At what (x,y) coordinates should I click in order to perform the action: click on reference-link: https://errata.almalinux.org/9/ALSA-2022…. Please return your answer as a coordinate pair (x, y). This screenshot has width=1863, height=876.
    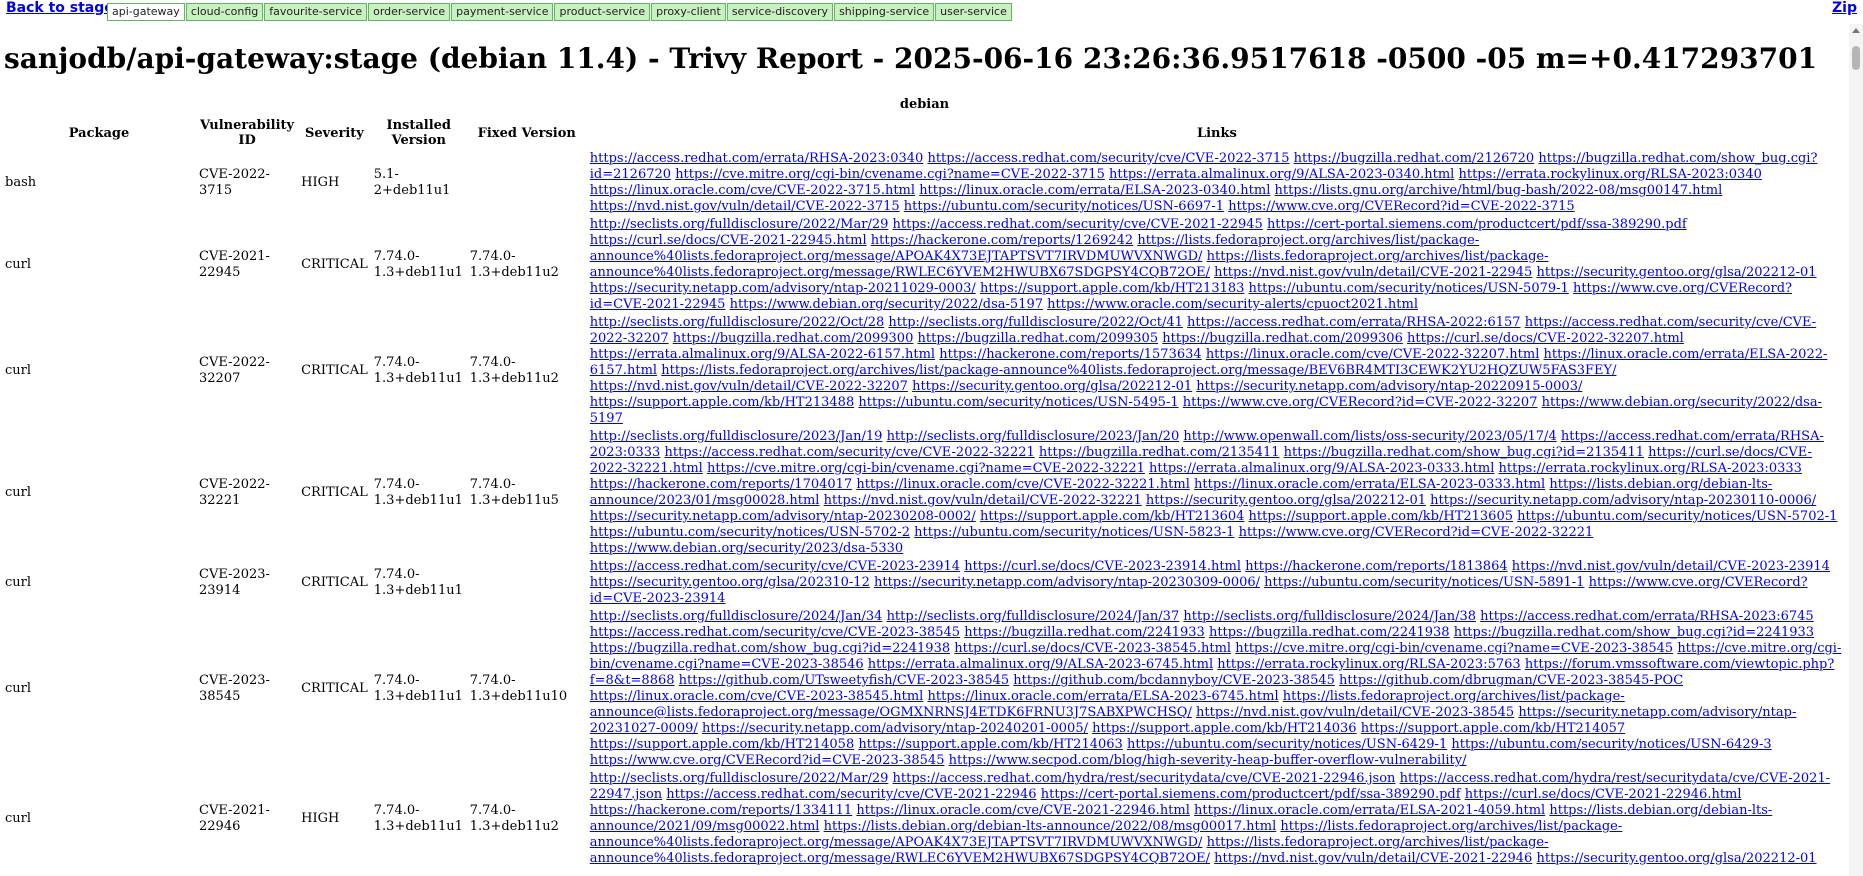
    Looking at the image, I should click on (762, 354).